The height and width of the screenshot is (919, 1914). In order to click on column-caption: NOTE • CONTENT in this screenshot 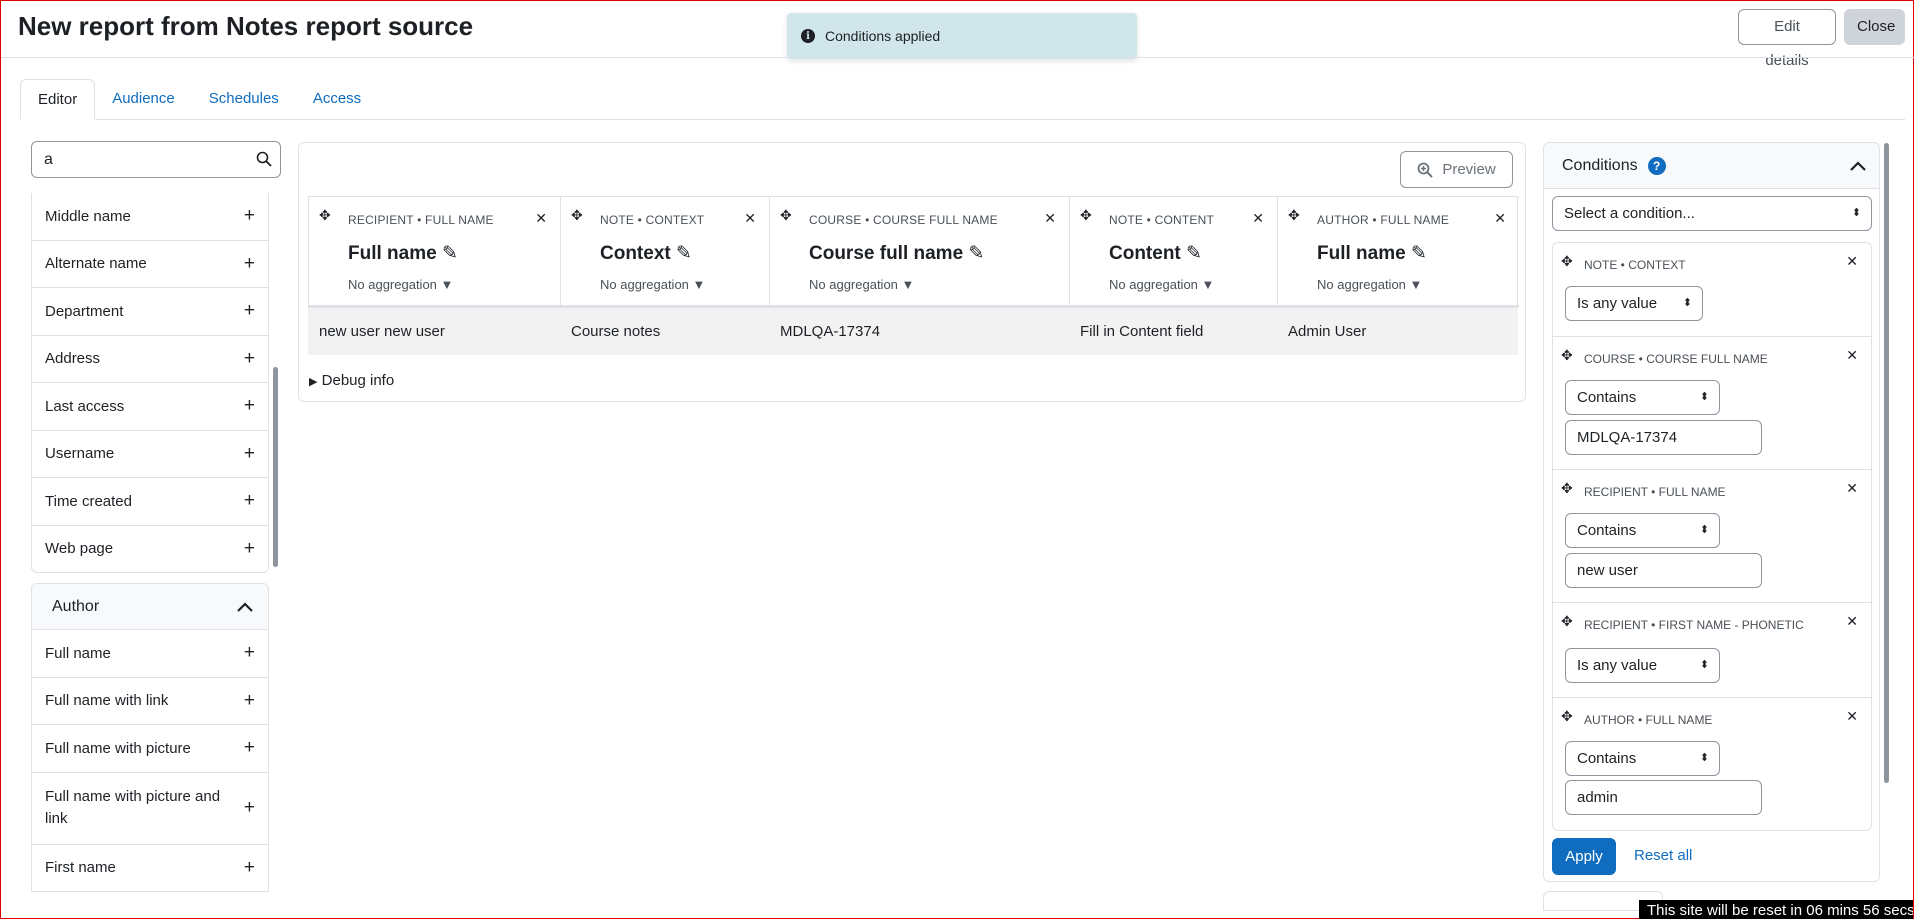, I will do `click(1161, 220)`.